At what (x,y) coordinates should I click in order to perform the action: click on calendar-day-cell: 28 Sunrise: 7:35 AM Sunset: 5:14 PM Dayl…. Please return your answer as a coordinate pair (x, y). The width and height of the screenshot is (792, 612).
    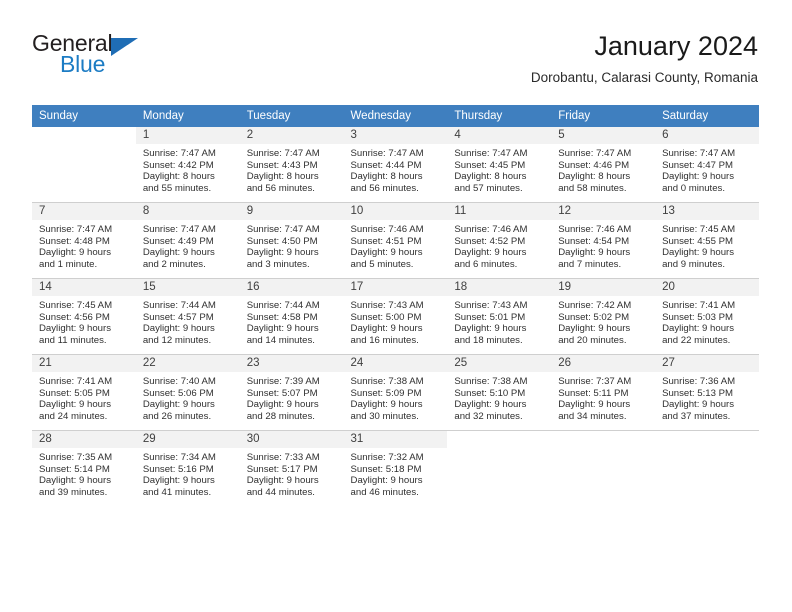
    Looking at the image, I should click on (84, 468).